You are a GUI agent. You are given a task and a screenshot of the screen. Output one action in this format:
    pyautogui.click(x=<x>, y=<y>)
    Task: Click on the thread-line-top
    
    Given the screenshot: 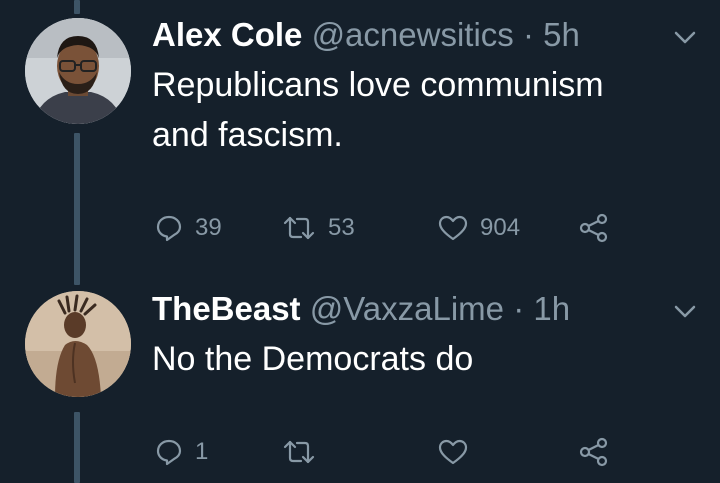 What is the action you would take?
    pyautogui.click(x=77, y=7)
    